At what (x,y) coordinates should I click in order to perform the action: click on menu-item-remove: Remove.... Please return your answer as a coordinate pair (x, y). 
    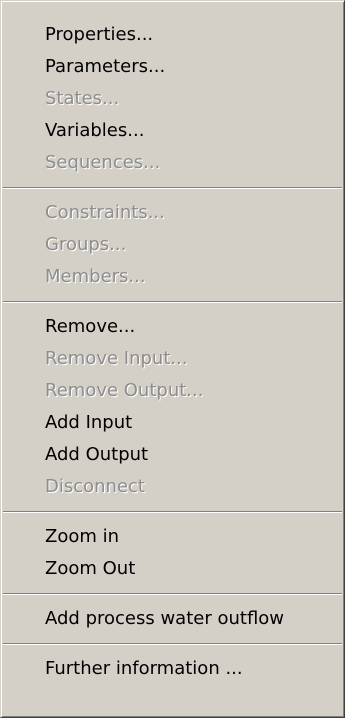
    Looking at the image, I should click on (172, 327).